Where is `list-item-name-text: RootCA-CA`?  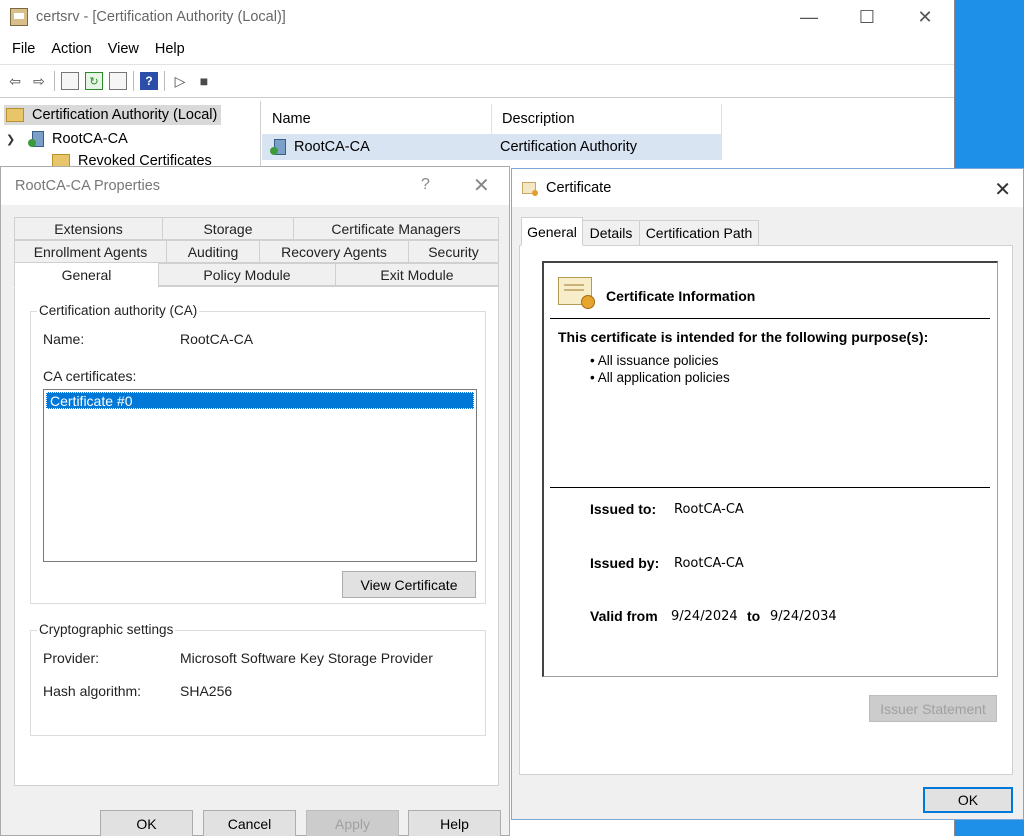 list-item-name-text: RootCA-CA is located at coordinates (332, 147).